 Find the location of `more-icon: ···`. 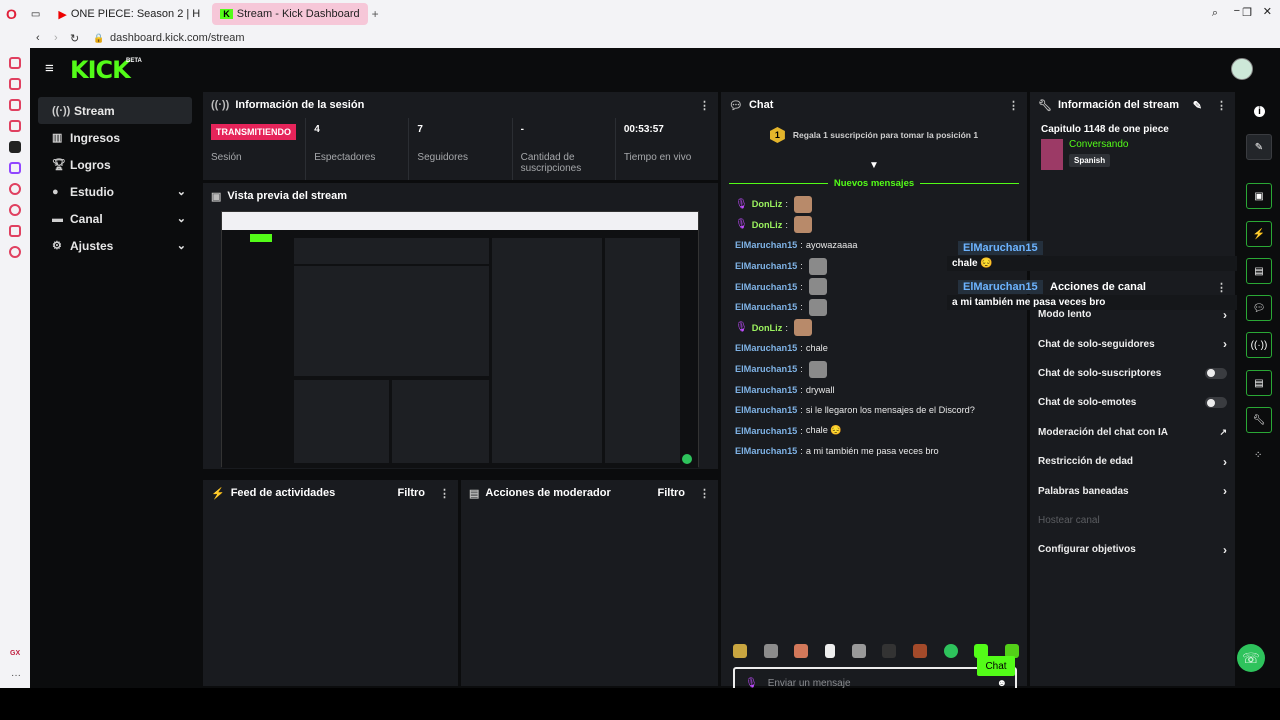

more-icon: ··· is located at coordinates (16, 675).